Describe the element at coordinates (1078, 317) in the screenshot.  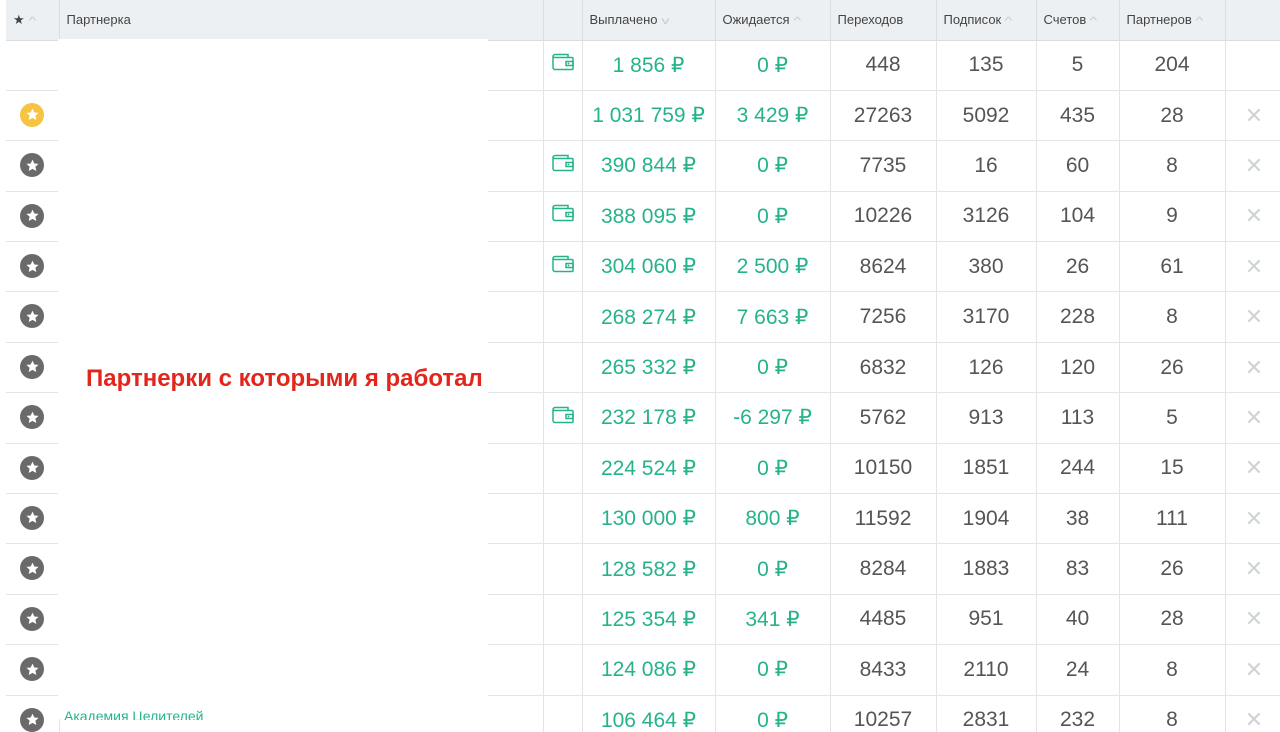
I see `accounts-cell: 228` at that location.